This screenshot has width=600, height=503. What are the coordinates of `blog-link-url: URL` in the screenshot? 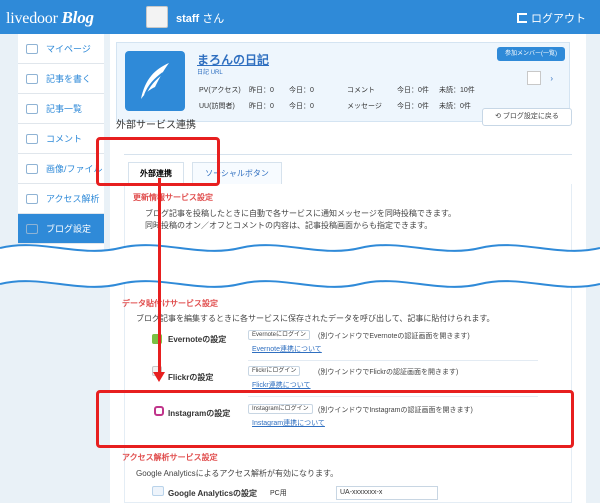 It's located at (217, 73).